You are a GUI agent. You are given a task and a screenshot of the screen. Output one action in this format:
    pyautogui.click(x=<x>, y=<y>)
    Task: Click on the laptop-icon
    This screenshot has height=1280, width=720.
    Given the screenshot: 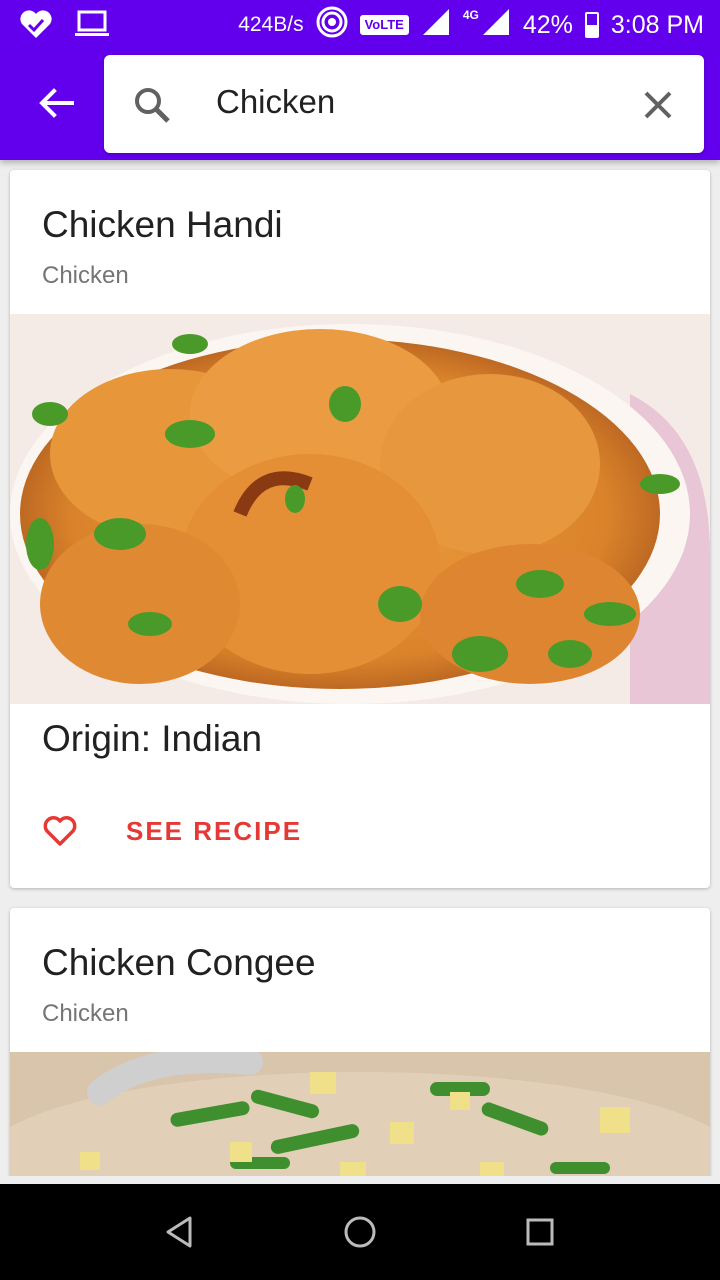 What is the action you would take?
    pyautogui.click(x=92, y=26)
    